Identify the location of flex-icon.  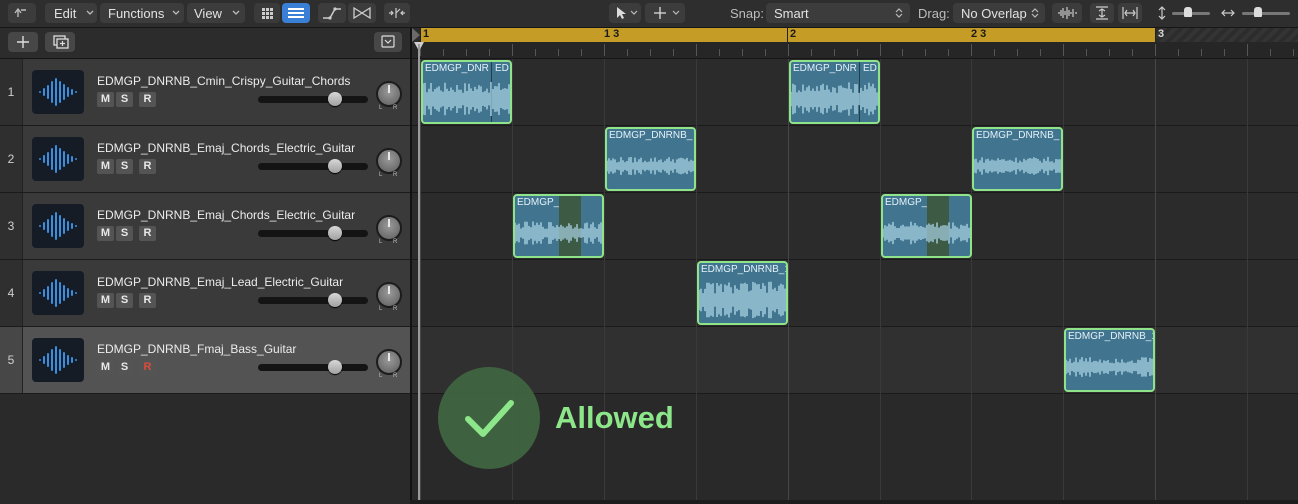
(362, 13).